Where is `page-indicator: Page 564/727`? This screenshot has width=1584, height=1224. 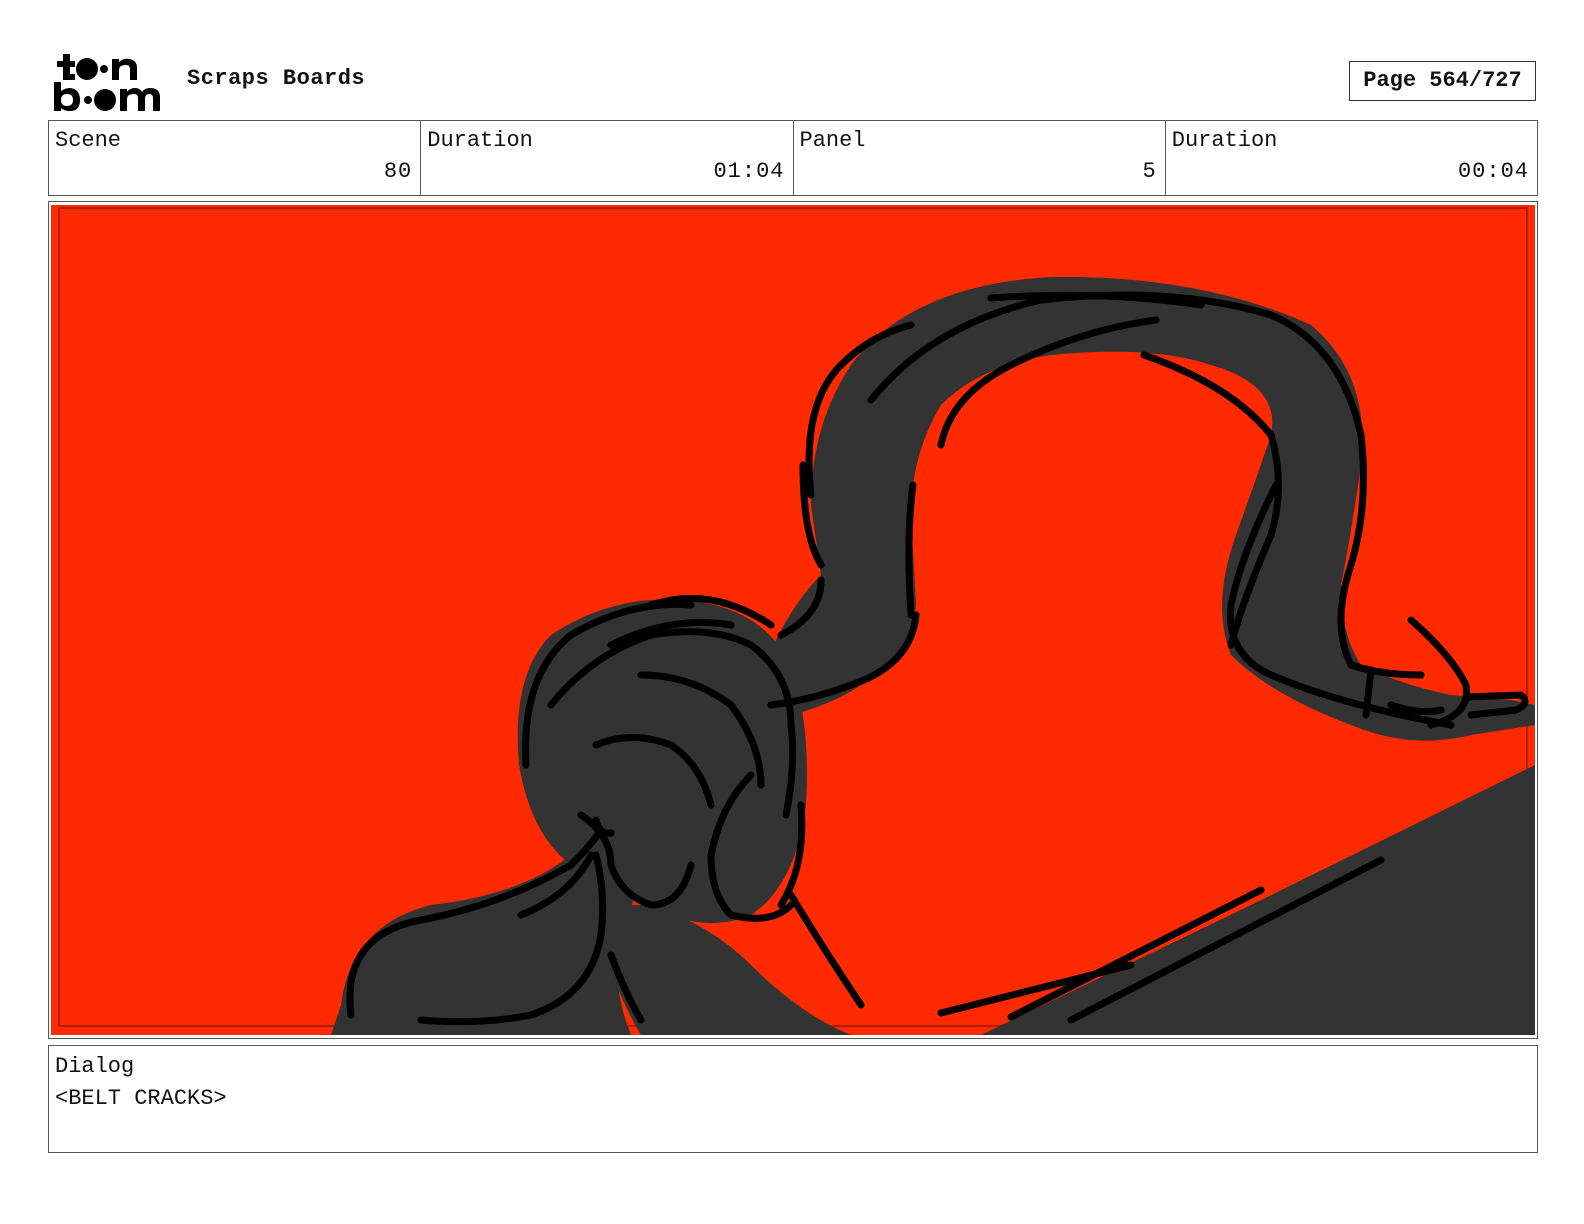
page-indicator: Page 564/727 is located at coordinates (1442, 81).